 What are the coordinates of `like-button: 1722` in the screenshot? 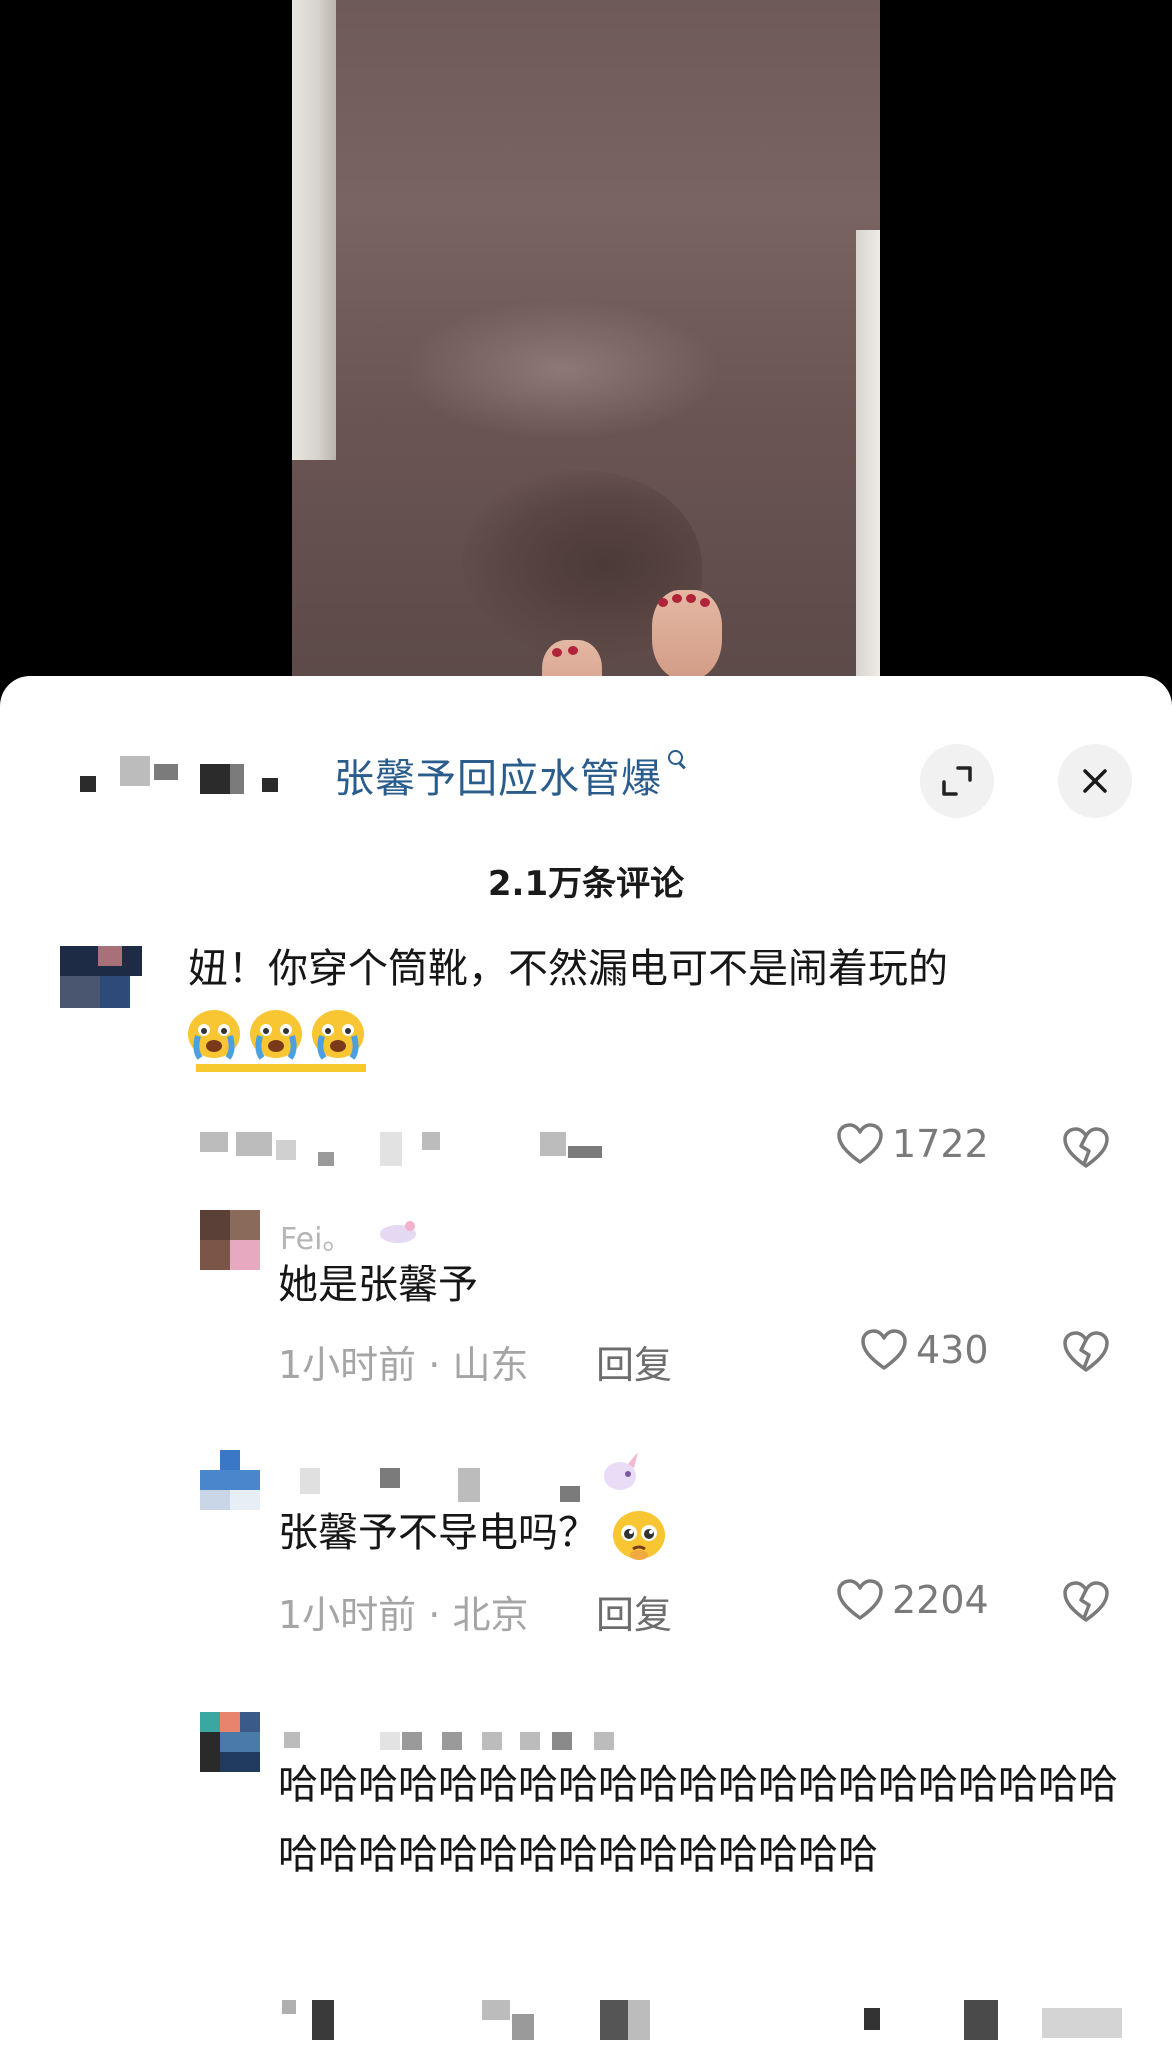 It's located at (912, 1144).